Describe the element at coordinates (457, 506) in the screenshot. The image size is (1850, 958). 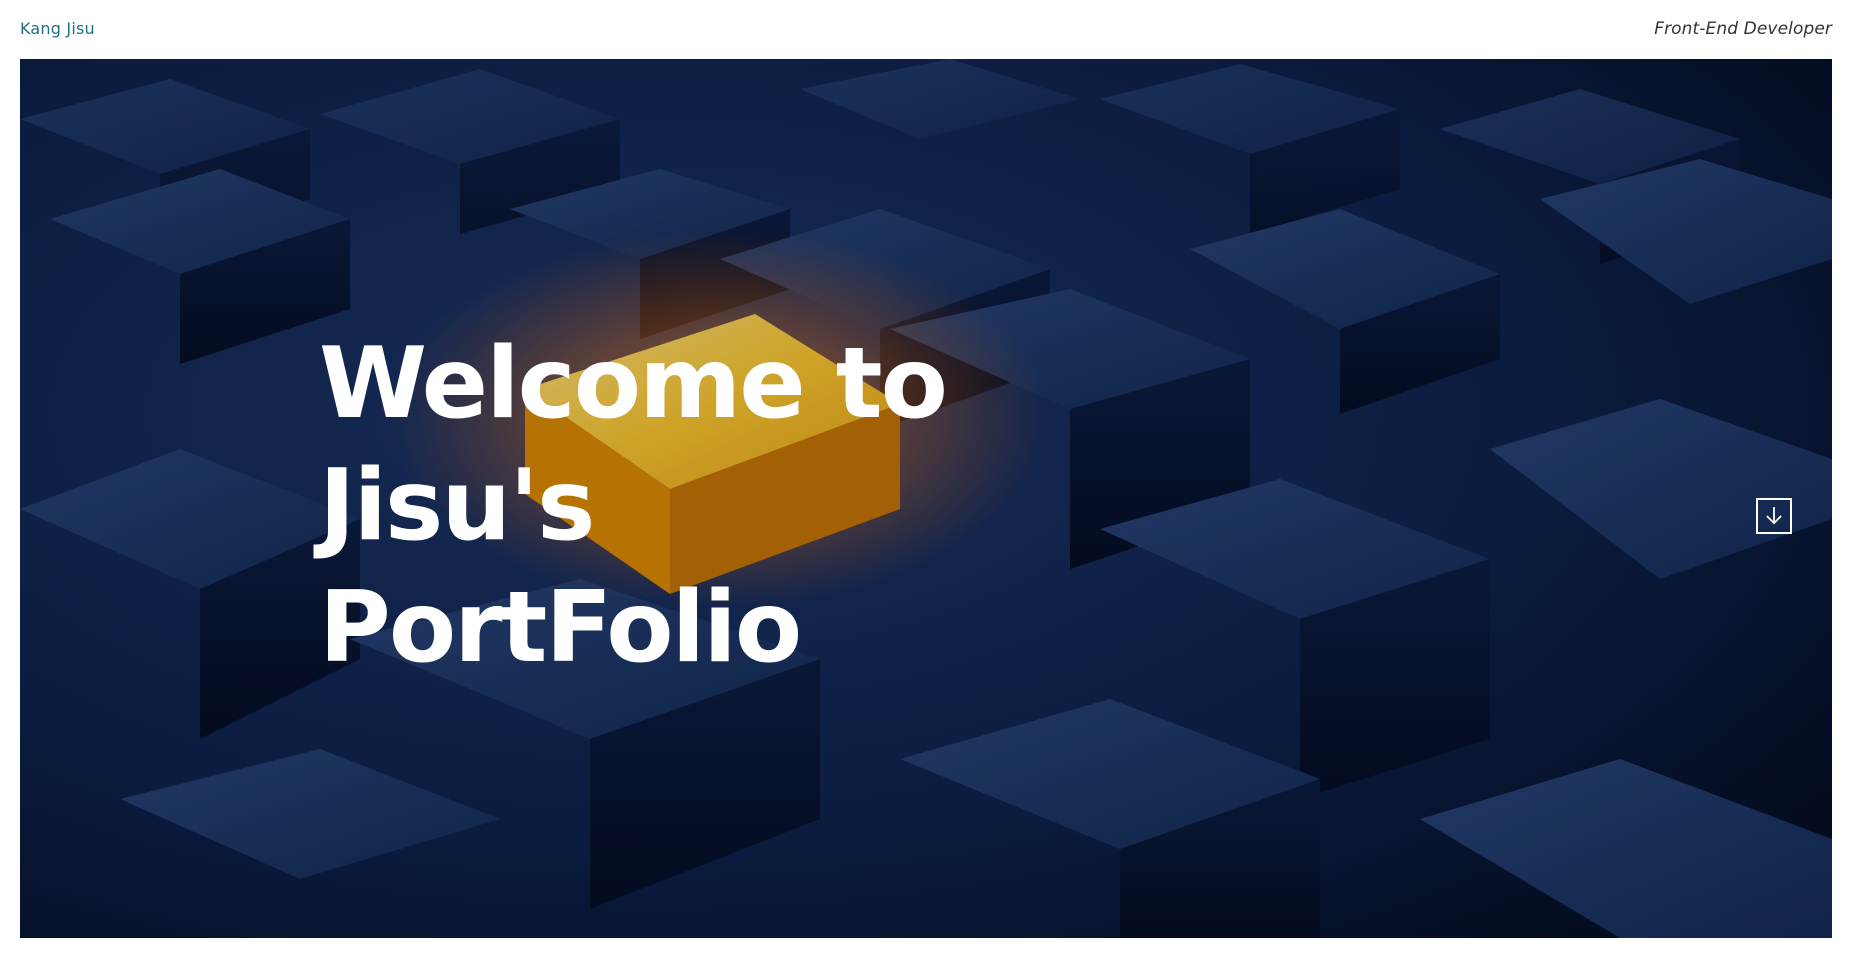
I see `headline-line-2: Jisu's` at that location.